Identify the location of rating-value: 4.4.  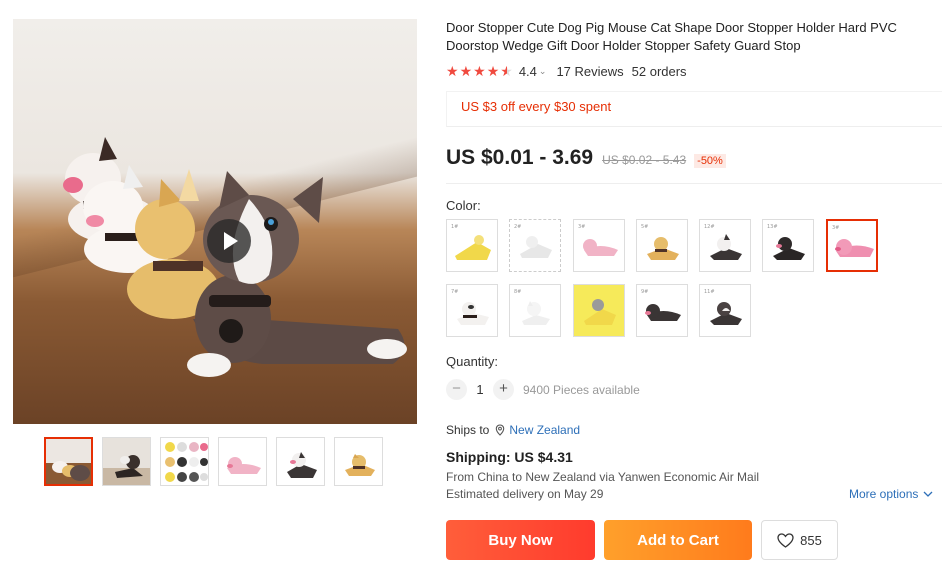
(528, 71).